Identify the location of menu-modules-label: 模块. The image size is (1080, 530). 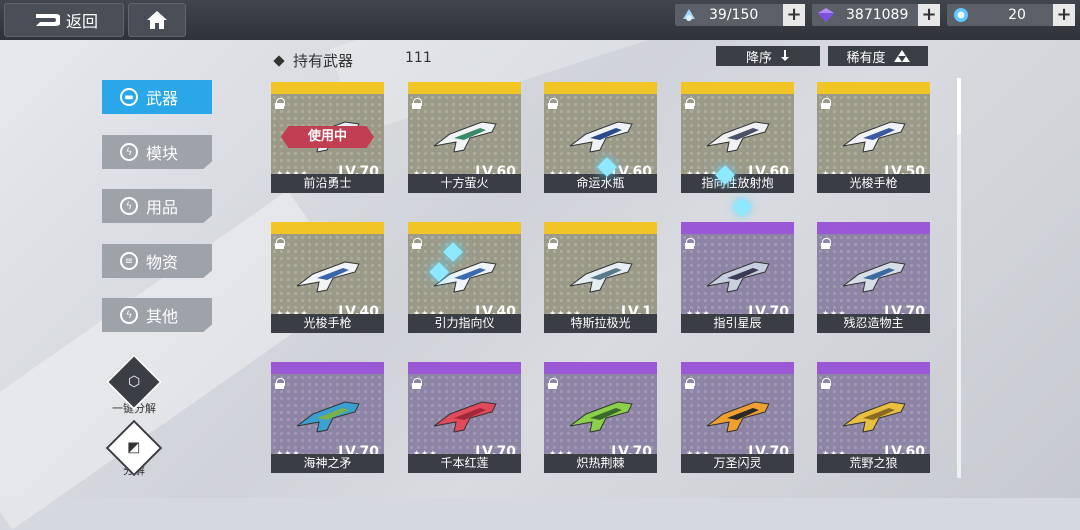
(162, 153).